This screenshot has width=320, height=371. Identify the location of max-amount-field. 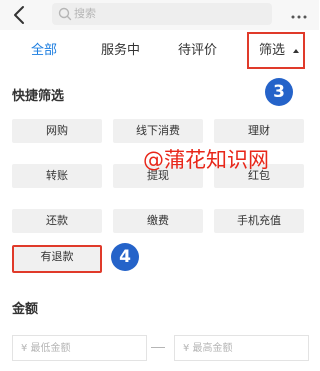
(241, 348).